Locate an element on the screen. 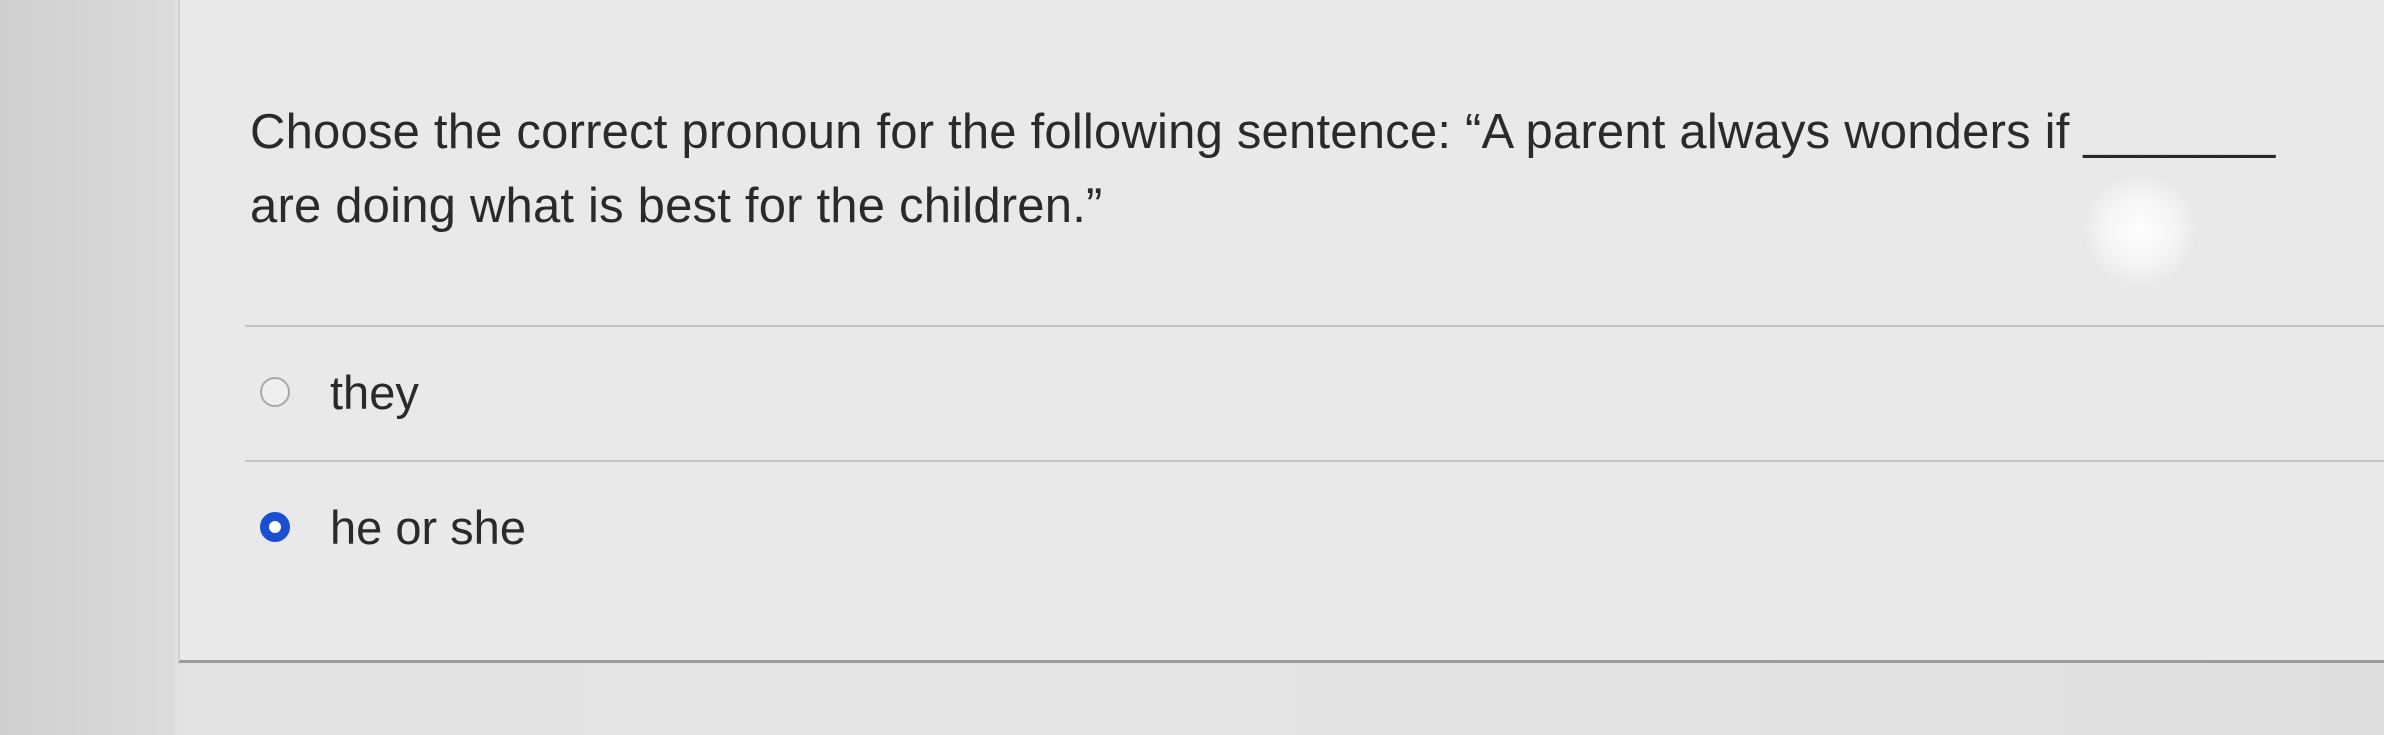 The image size is (2384, 735). radio-button-unselected is located at coordinates (275, 392).